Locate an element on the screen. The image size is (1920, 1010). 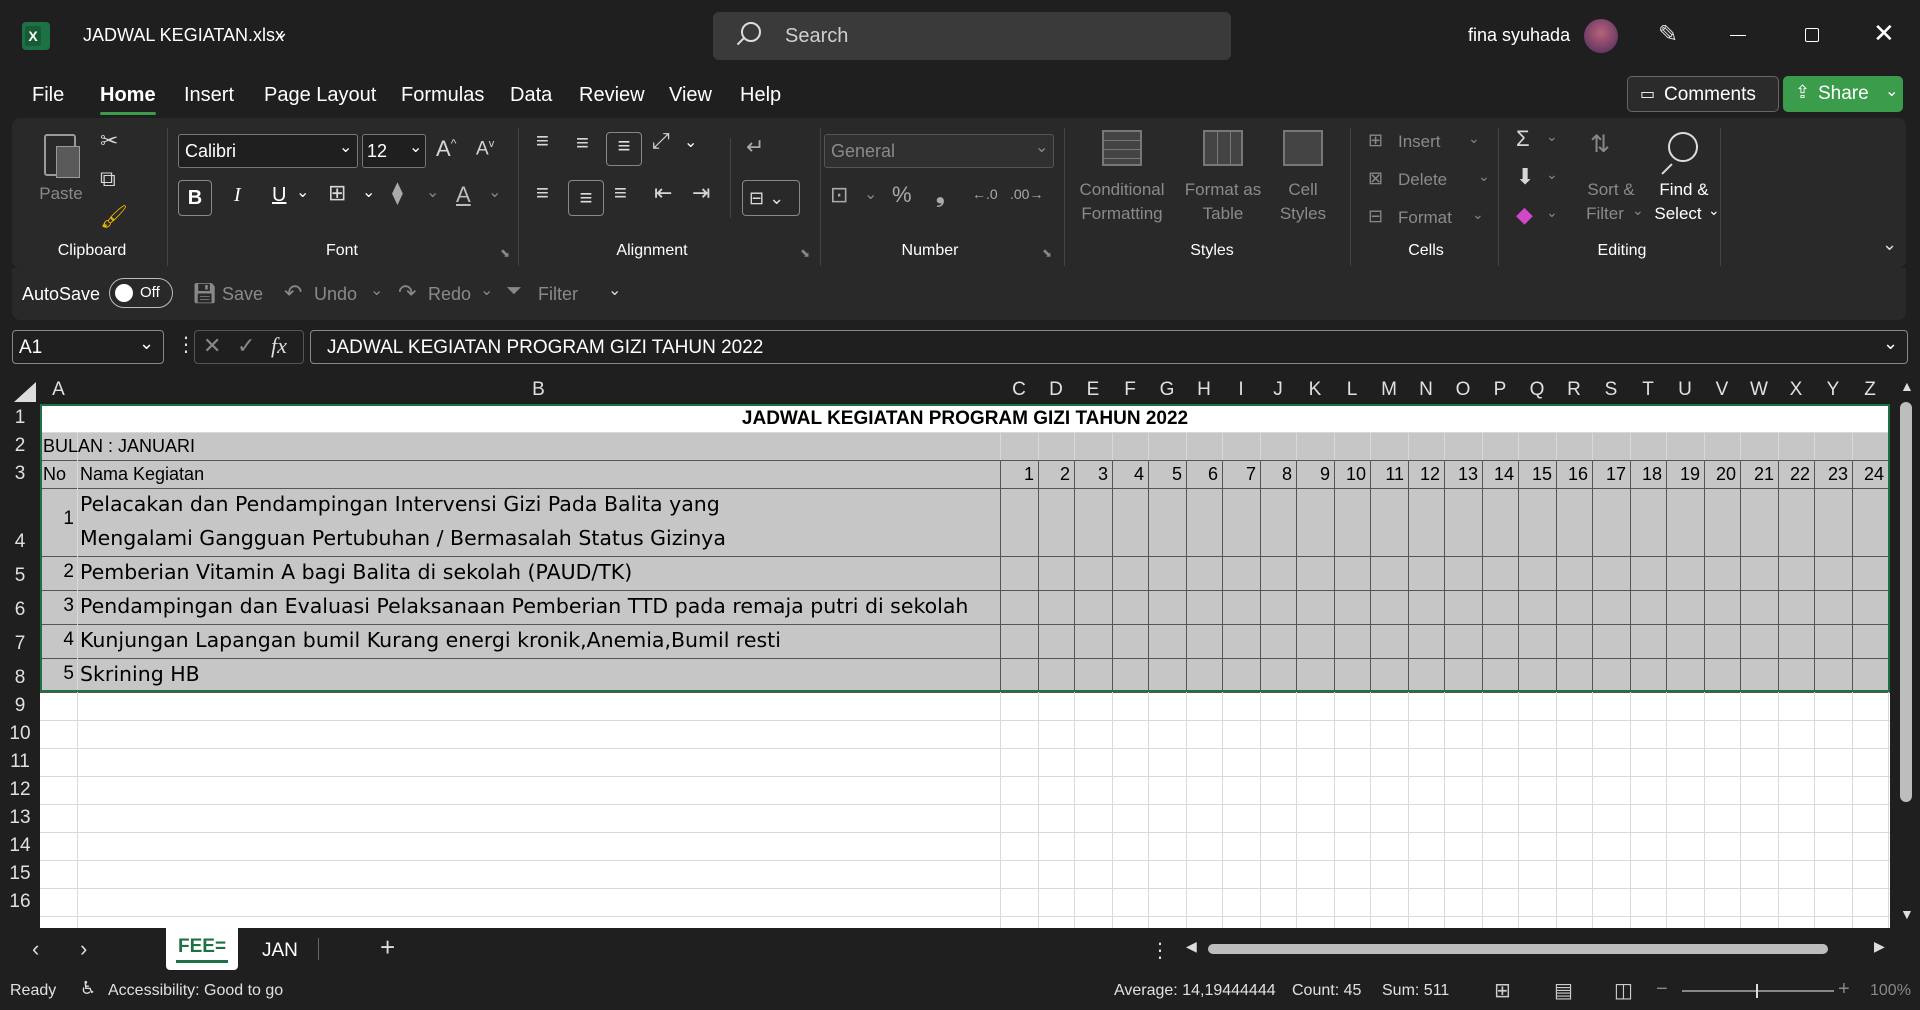
row-header: 14 is located at coordinates (20, 846).